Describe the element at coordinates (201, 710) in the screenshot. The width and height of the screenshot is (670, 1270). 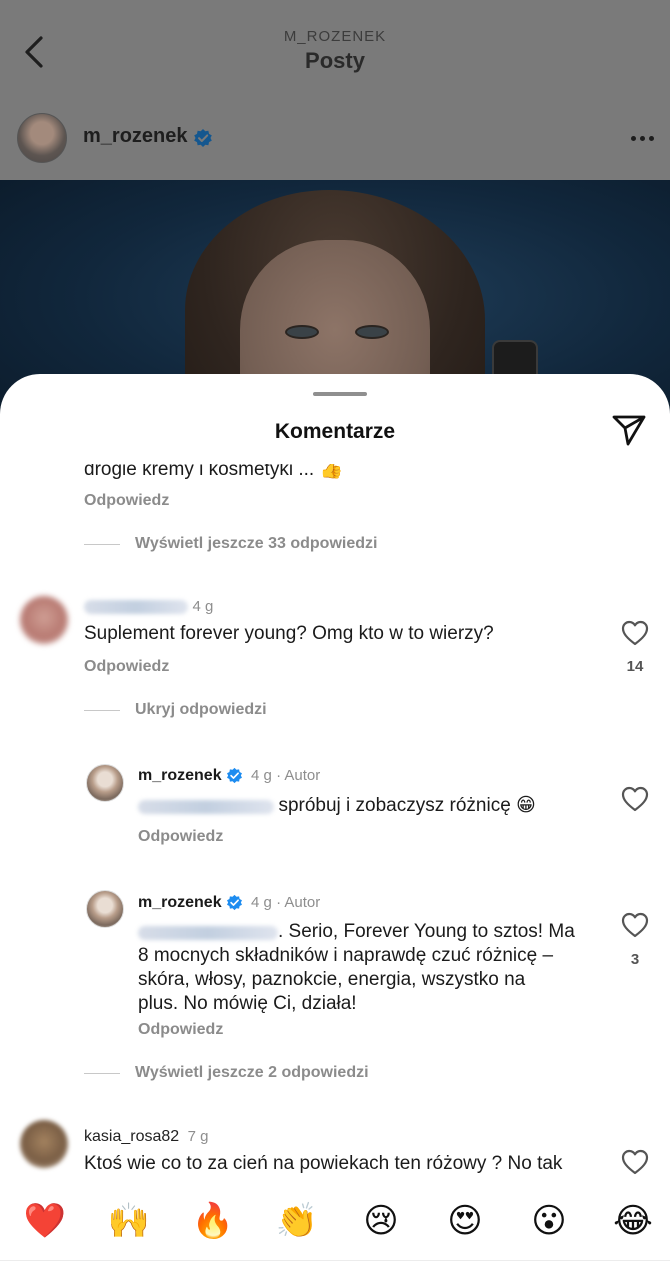
I see `hide-replies-button: Ukryj odpowiedzi` at that location.